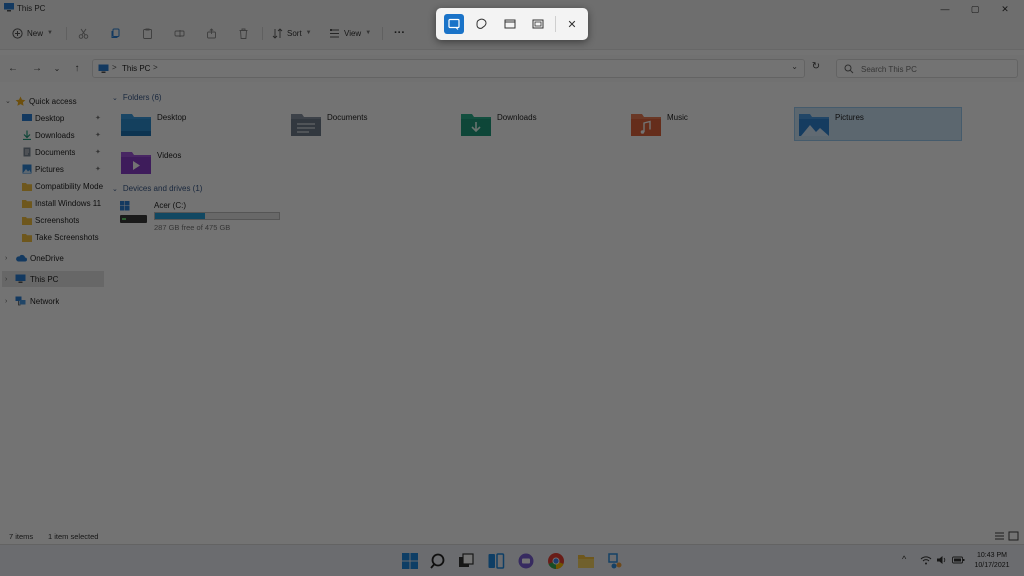 This screenshot has height=576, width=1024. Describe the element at coordinates (53, 186) in the screenshot. I see `sidebar-item-compatibility-mode: Compatibility Mode` at that location.